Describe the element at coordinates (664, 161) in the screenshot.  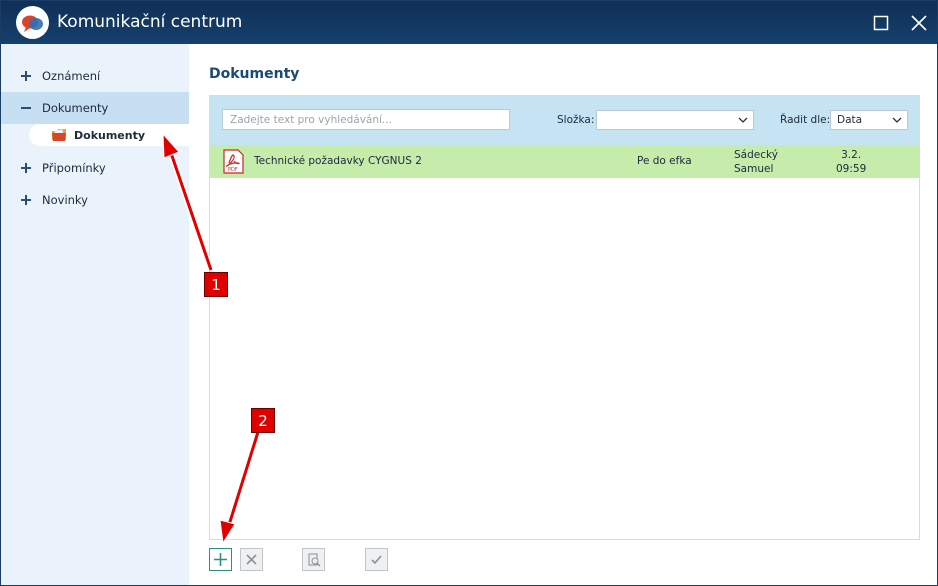
I see `document-folder: Pe do efka` at that location.